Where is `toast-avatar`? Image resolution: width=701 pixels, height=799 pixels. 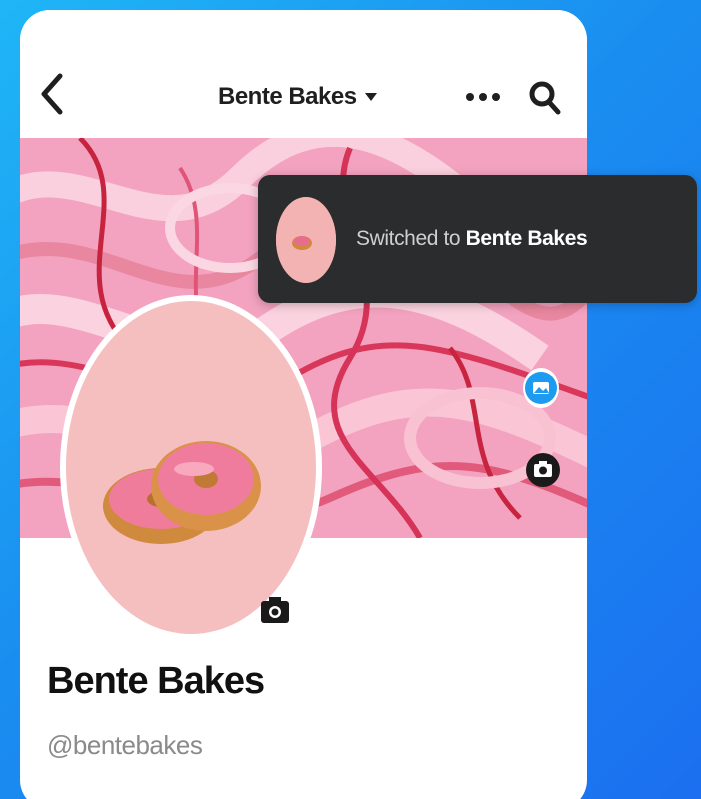 toast-avatar is located at coordinates (306, 240).